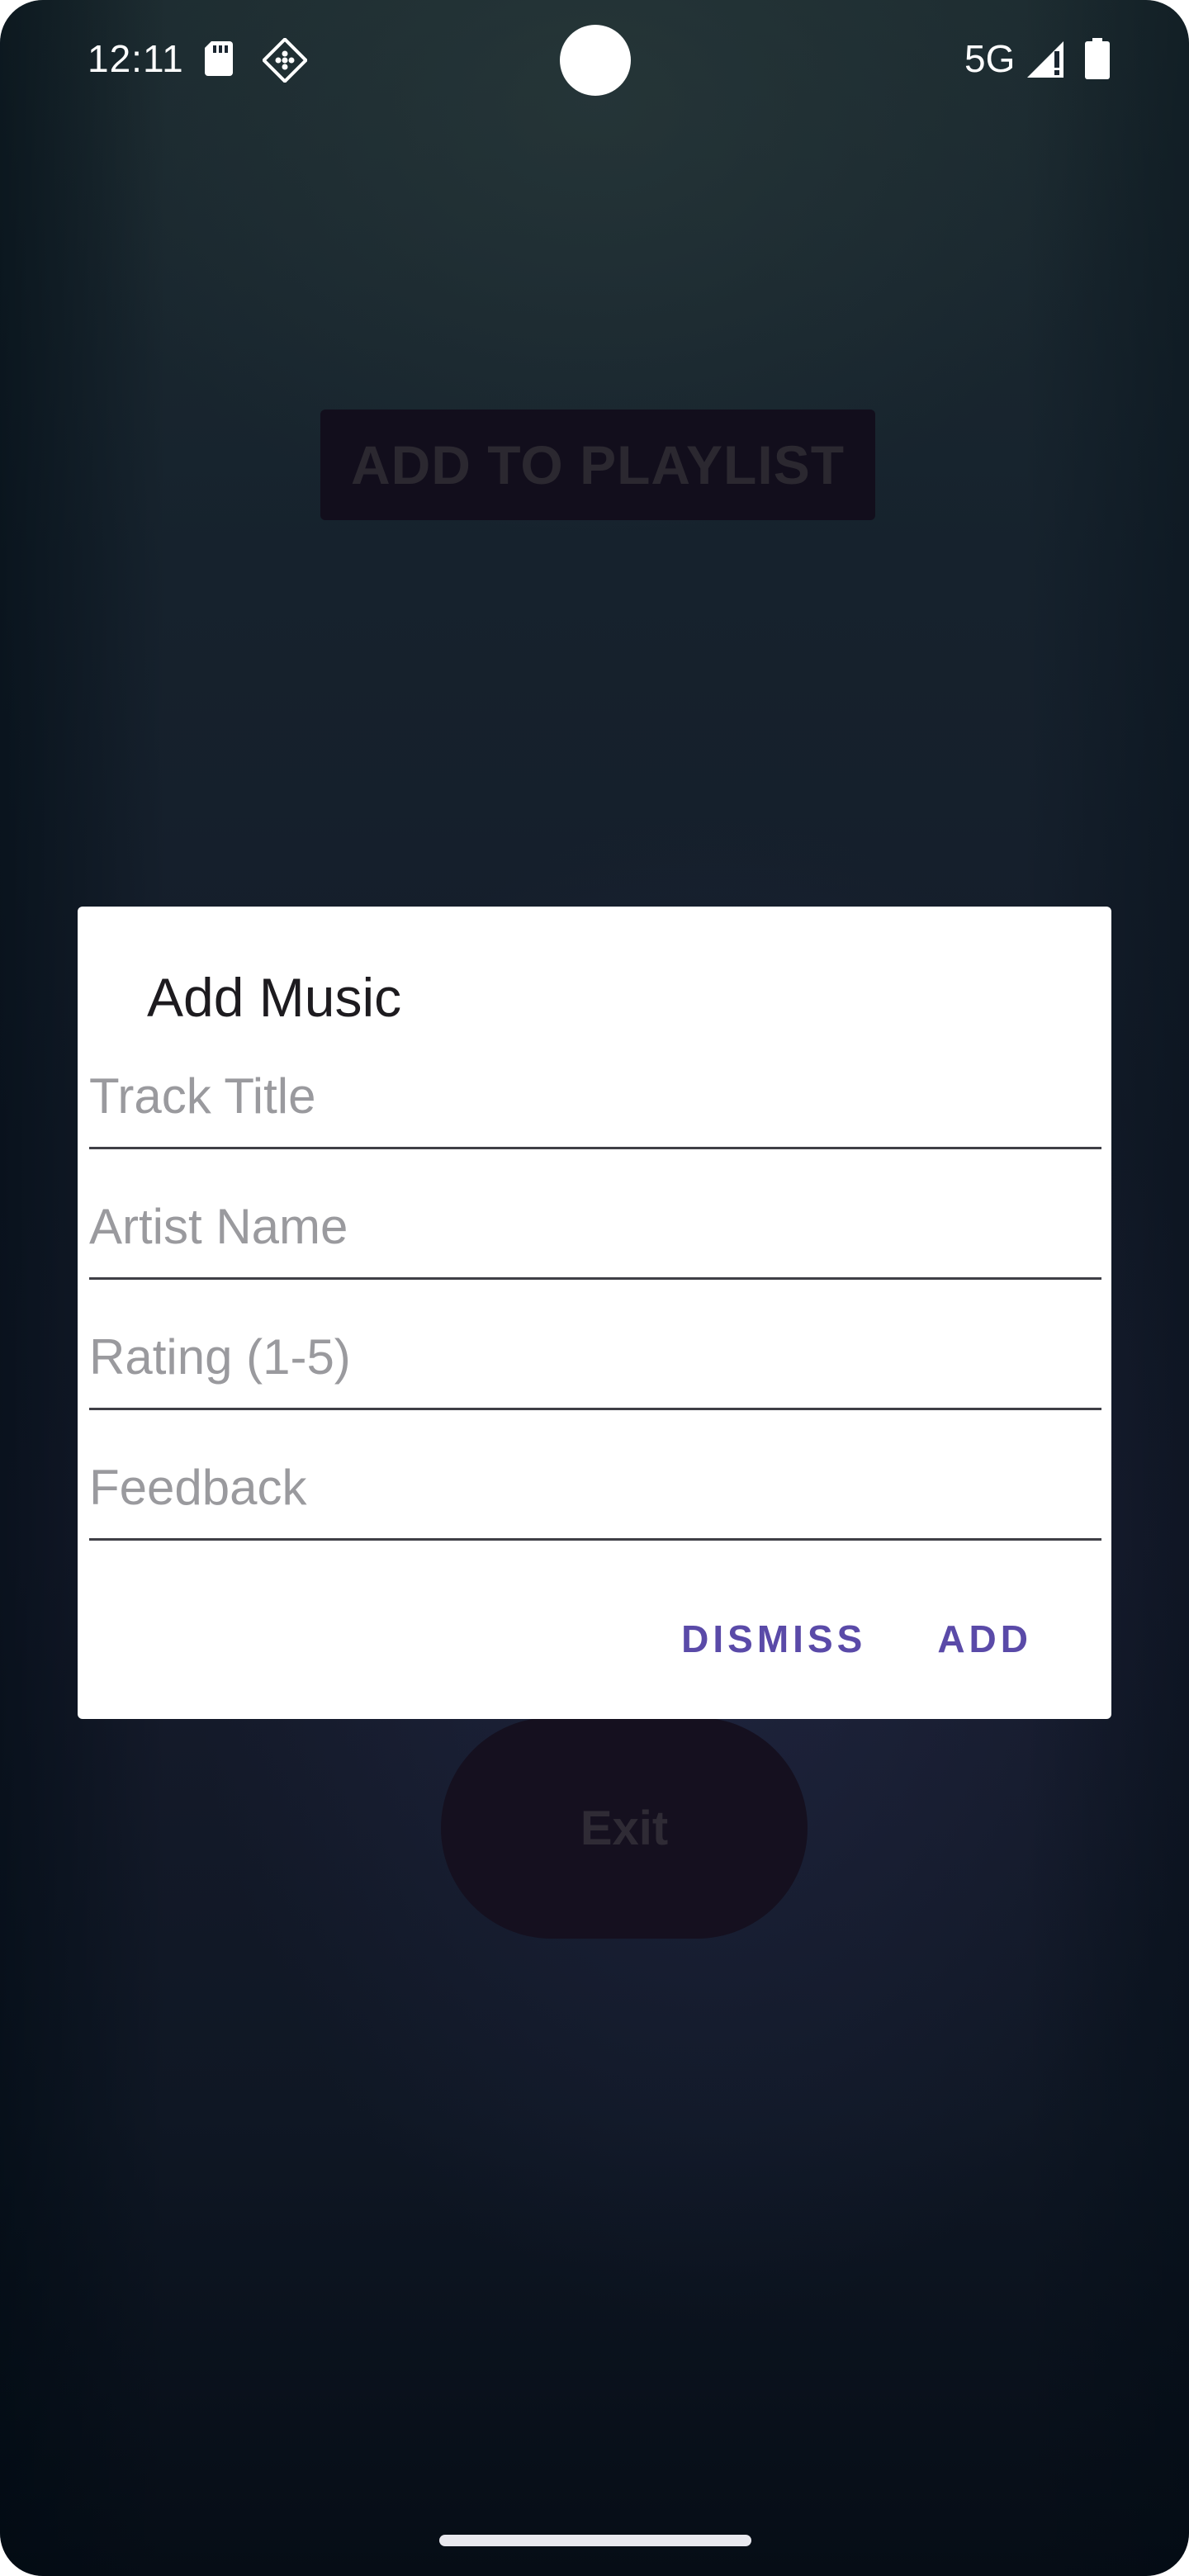  I want to click on battery-icon, so click(1097, 60).